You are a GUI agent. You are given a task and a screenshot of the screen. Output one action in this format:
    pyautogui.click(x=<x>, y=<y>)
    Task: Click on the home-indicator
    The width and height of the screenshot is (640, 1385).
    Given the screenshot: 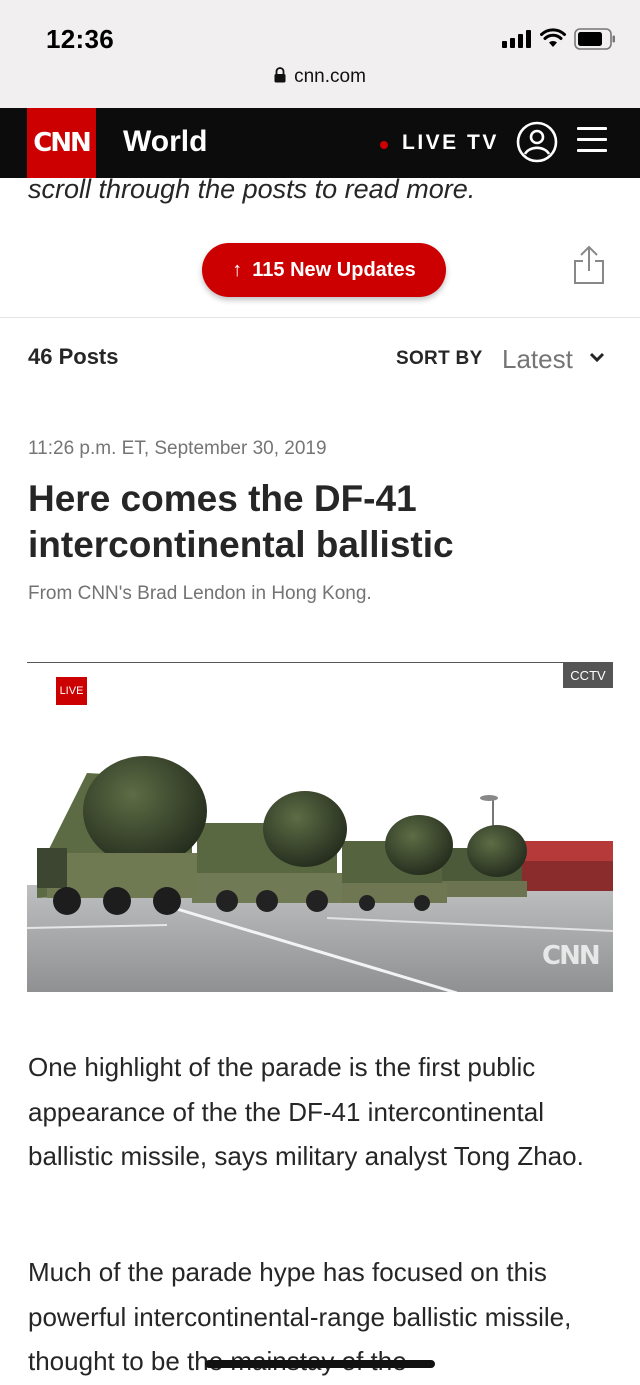 What is the action you would take?
    pyautogui.click(x=320, y=1364)
    